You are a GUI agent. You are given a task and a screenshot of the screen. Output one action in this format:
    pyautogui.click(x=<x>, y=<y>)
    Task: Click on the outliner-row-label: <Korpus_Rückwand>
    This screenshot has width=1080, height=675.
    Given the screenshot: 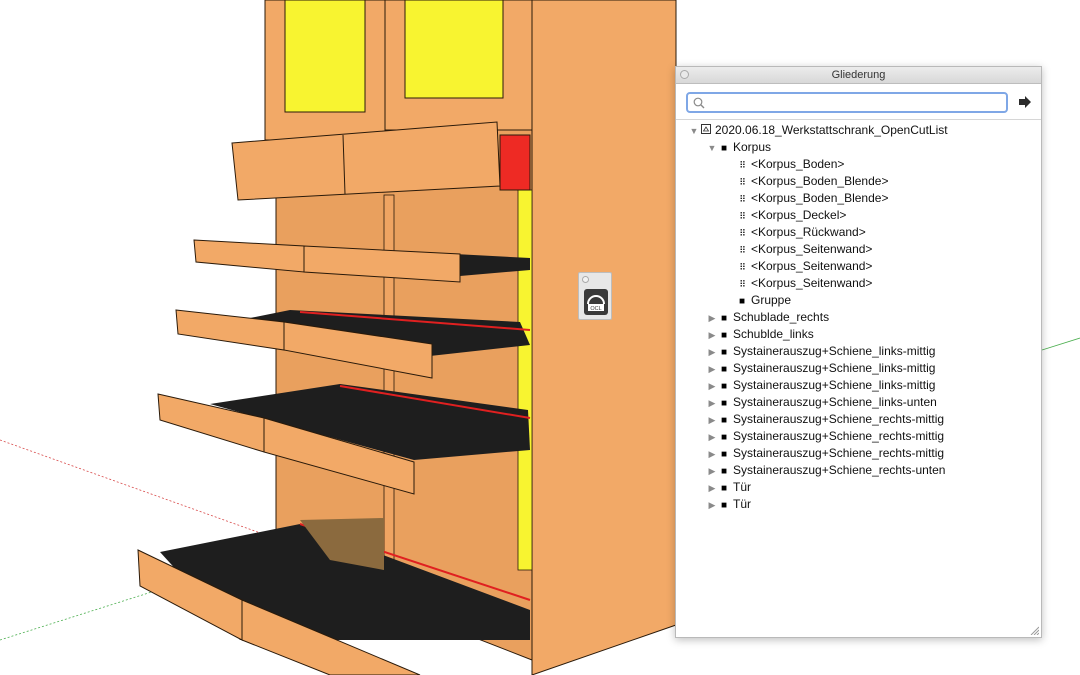 What is the action you would take?
    pyautogui.click(x=808, y=232)
    